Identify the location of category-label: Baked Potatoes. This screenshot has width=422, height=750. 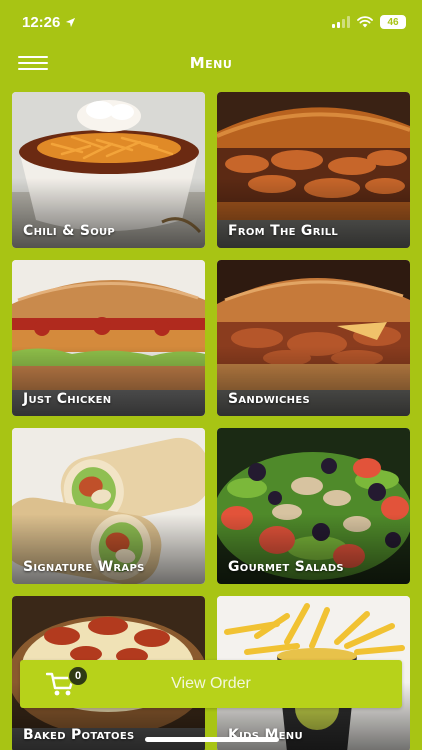
(79, 735).